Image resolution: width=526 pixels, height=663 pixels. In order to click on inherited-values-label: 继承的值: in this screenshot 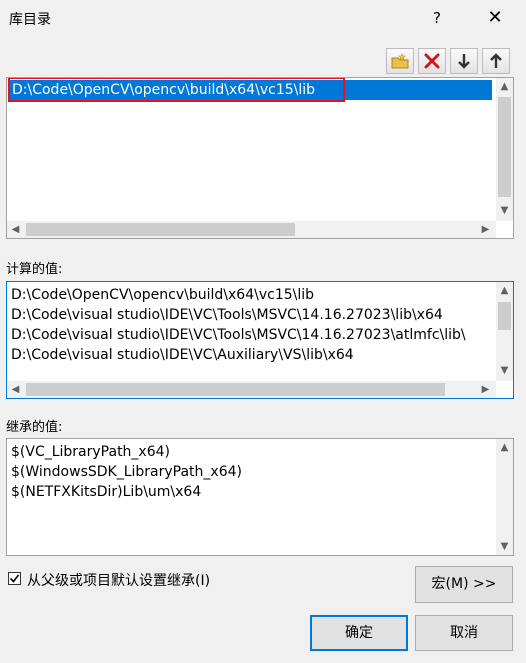, I will do `click(34, 427)`.